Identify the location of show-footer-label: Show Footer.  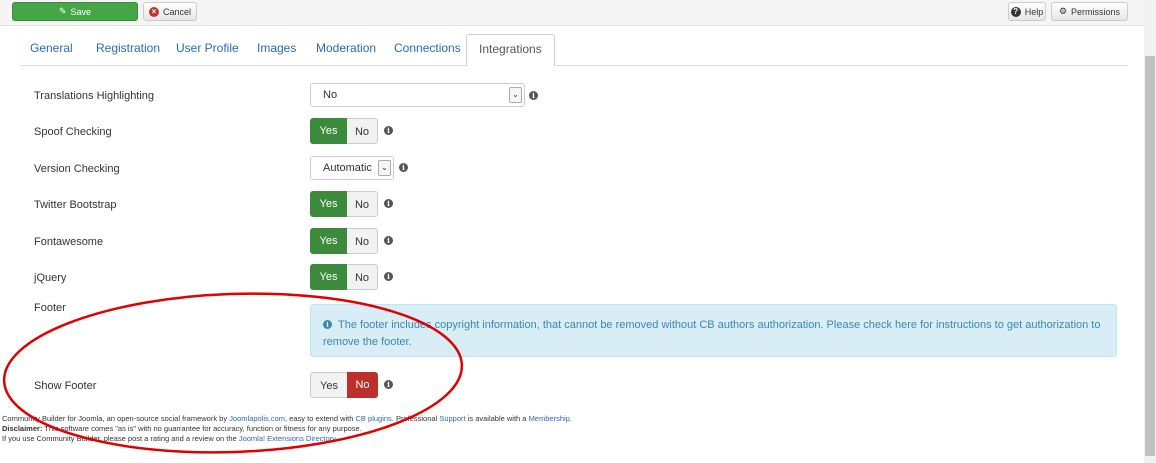
(65, 386).